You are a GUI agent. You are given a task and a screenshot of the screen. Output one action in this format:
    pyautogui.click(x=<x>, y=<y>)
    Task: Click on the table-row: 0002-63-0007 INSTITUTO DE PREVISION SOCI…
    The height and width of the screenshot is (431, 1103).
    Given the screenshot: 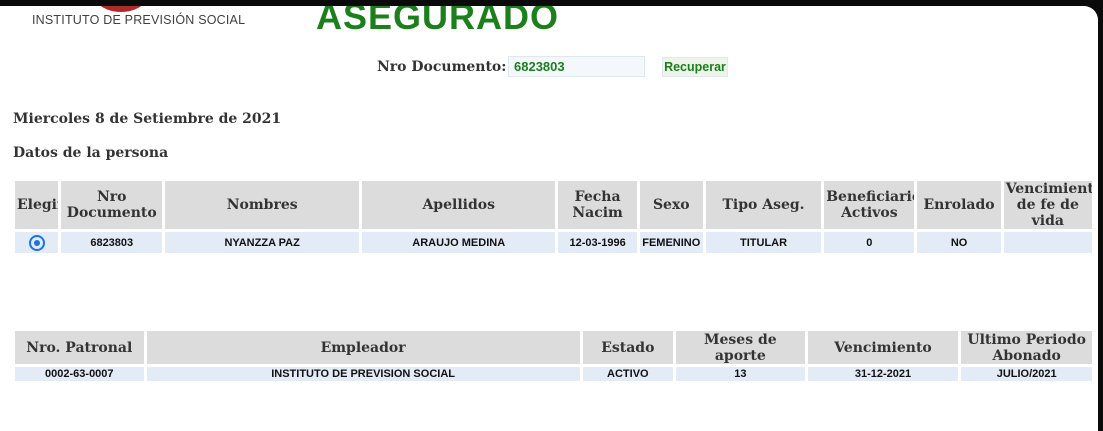 What is the action you would take?
    pyautogui.click(x=553, y=374)
    